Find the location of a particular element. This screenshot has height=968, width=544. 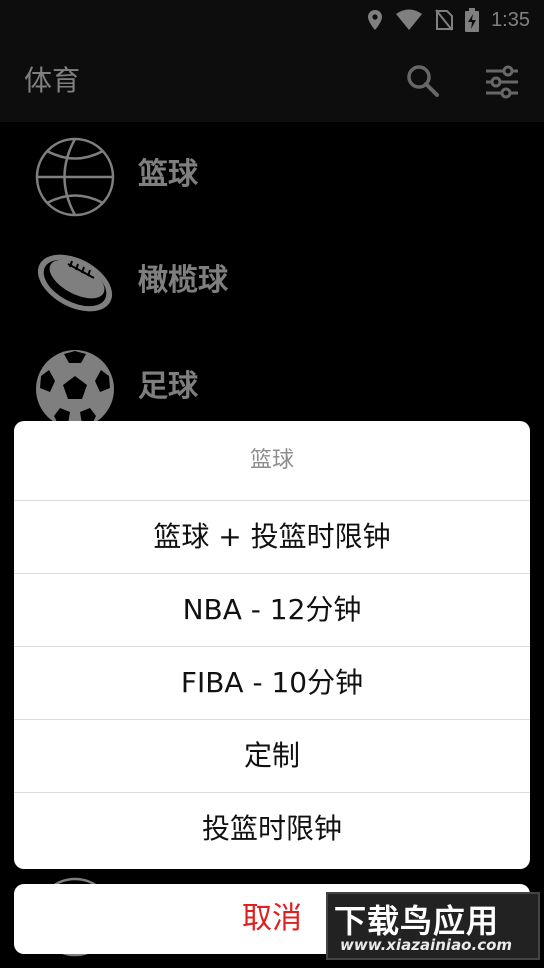

option-shot-clock: 投篮时限钟 is located at coordinates (272, 829).